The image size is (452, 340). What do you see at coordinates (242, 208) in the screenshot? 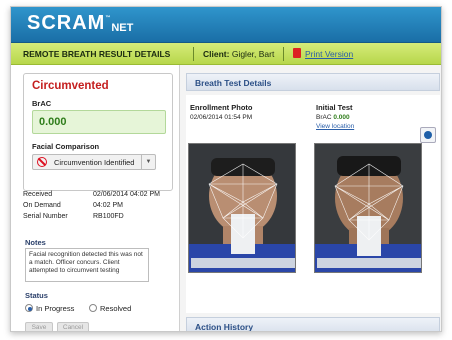
I see `enrollment-photo` at bounding box center [242, 208].